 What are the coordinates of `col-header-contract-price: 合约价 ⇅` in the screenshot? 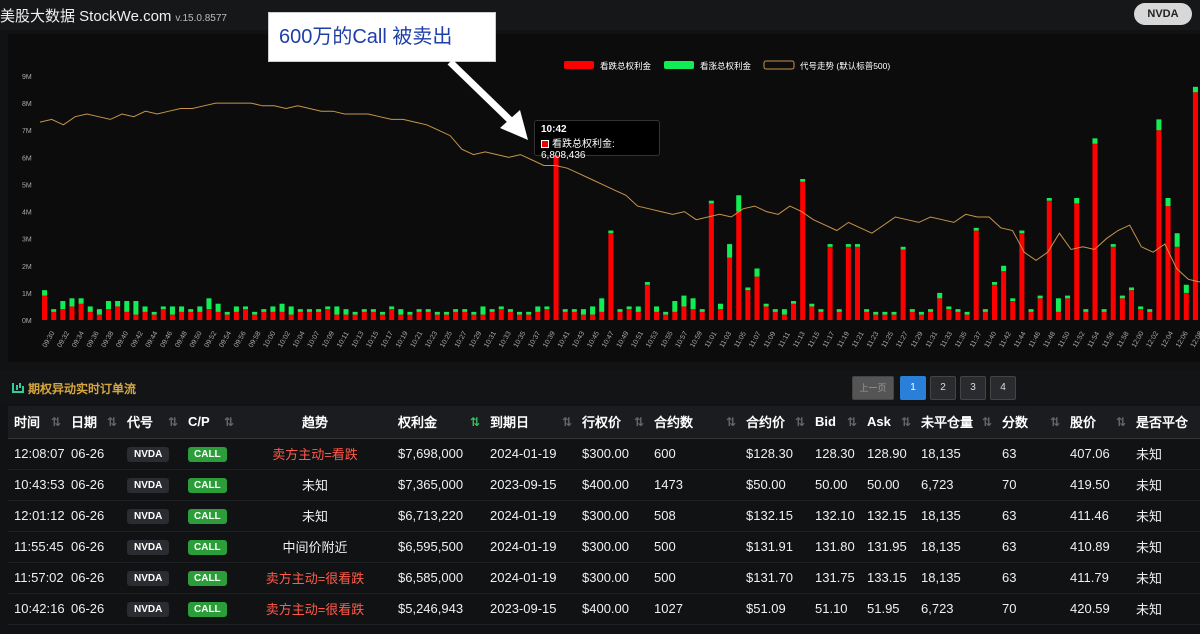 It's located at (774, 422).